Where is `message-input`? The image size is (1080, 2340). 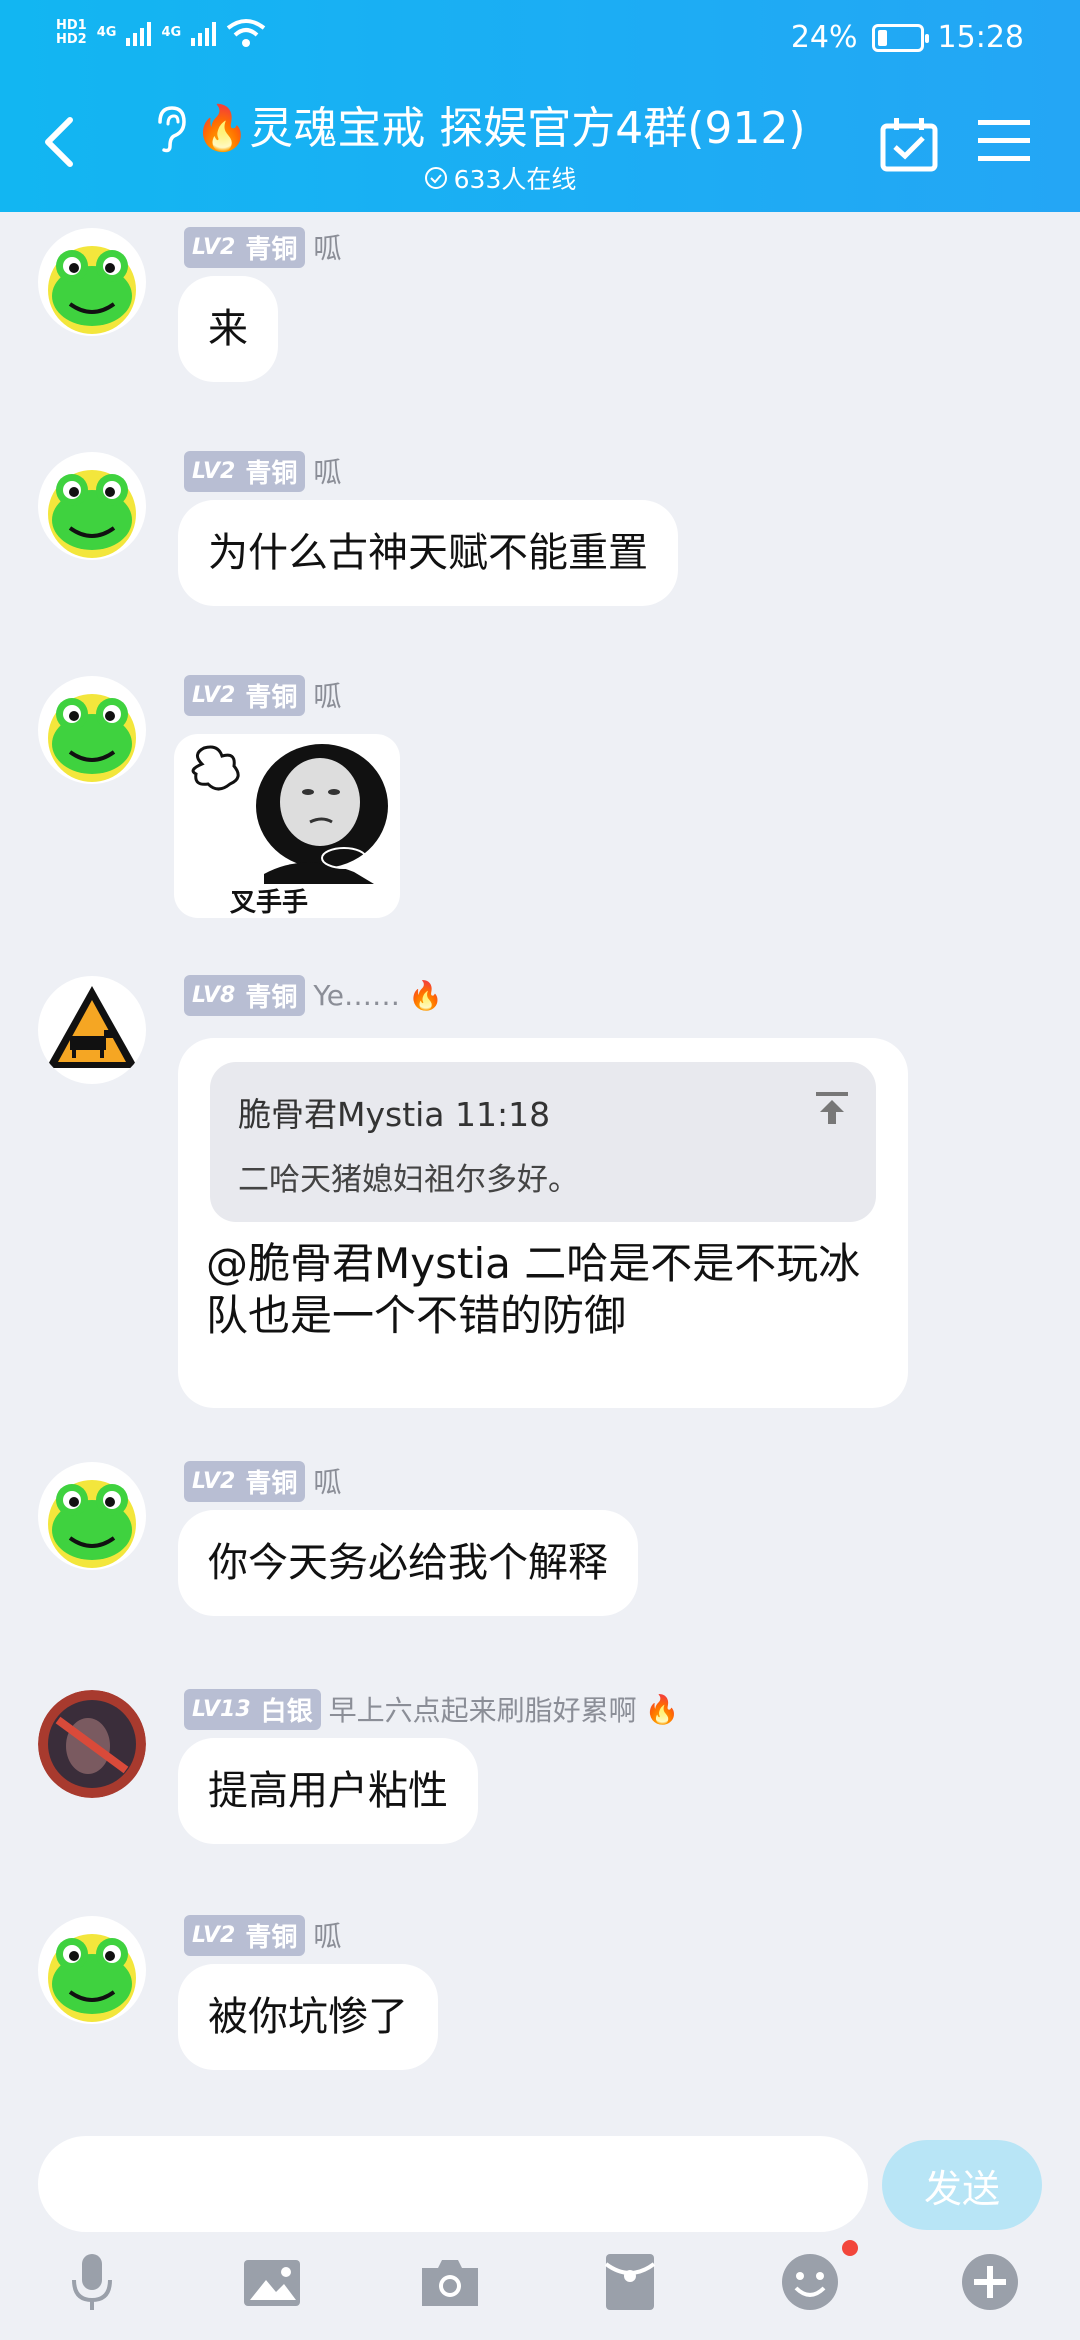 message-input is located at coordinates (453, 2184).